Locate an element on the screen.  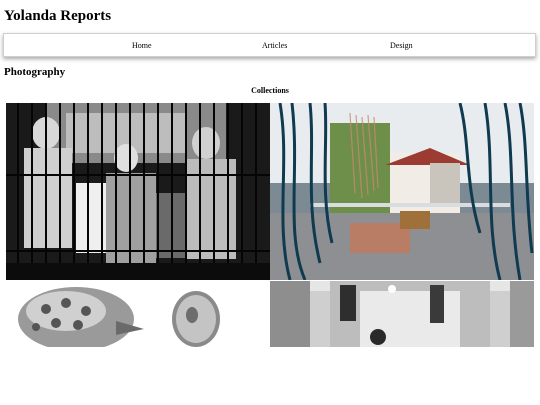
photo-patterned-hat is located at coordinates (138, 314).